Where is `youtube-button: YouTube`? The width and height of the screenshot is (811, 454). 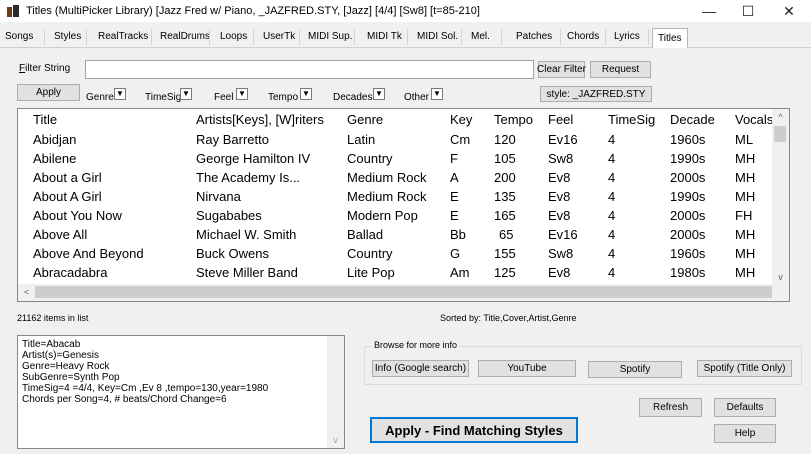 youtube-button: YouTube is located at coordinates (527, 368).